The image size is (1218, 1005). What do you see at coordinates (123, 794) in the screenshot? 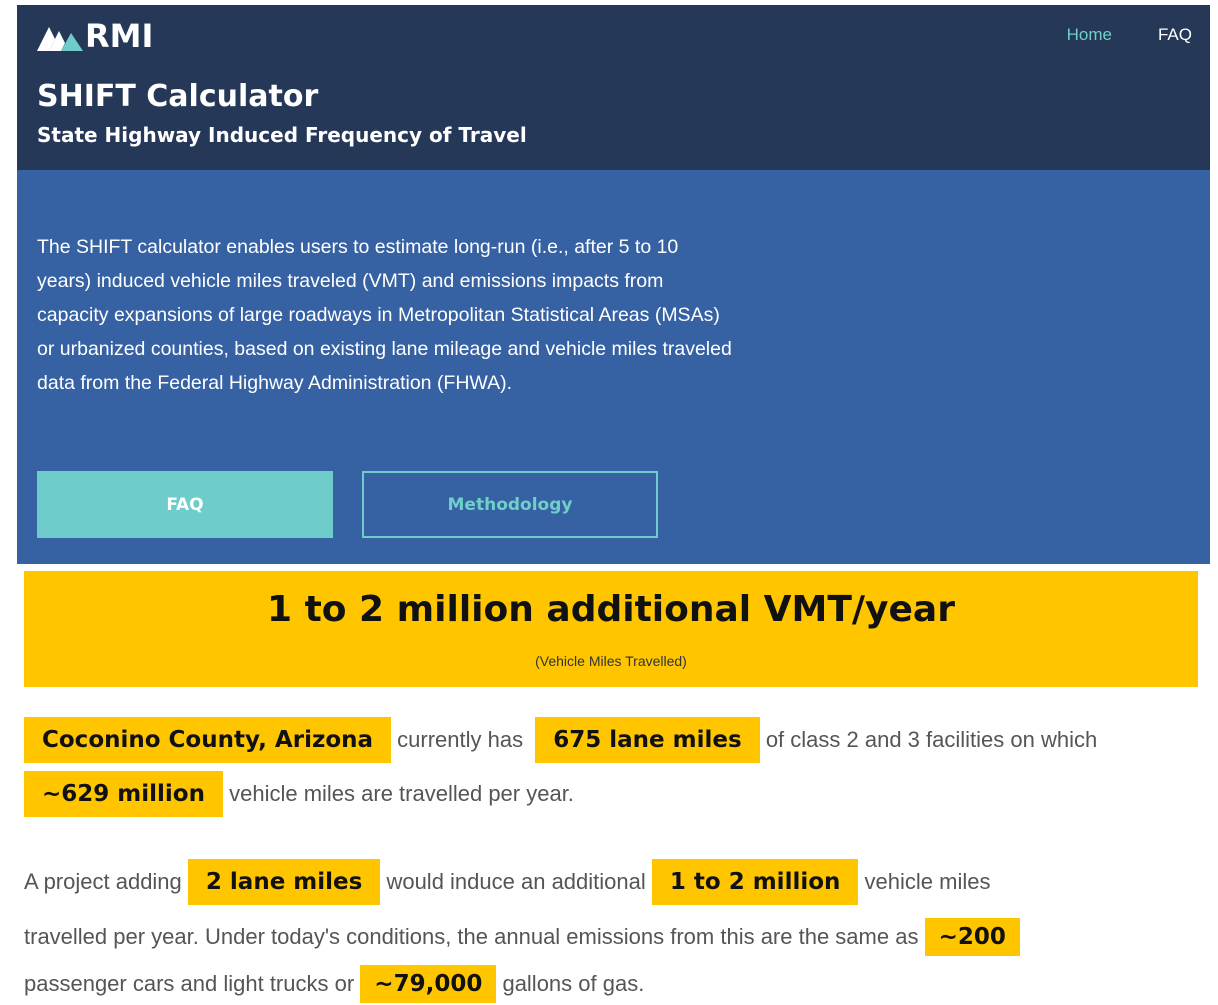
I see `vmt-highlight: ~629 million` at bounding box center [123, 794].